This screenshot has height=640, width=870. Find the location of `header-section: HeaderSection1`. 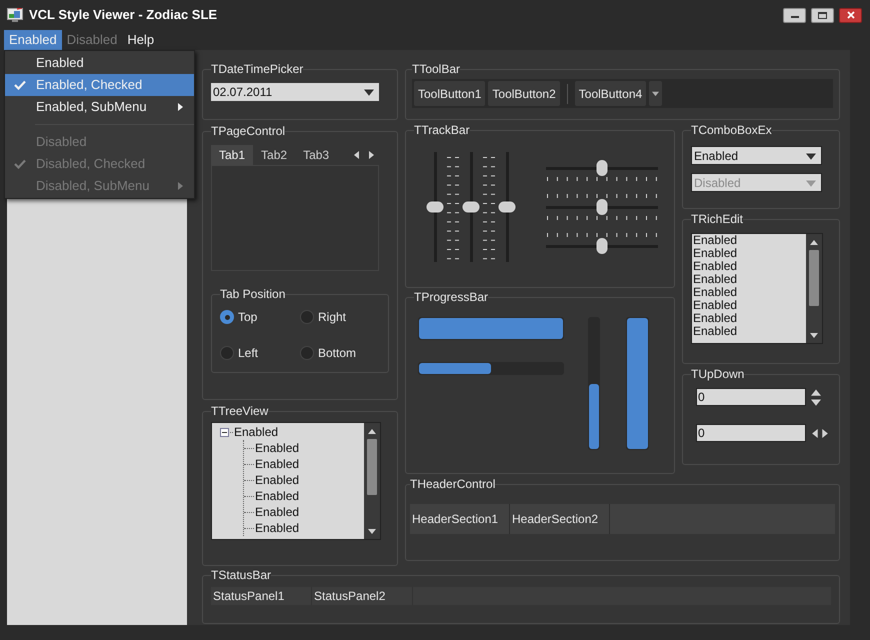

header-section: HeaderSection1 is located at coordinates (460, 519).